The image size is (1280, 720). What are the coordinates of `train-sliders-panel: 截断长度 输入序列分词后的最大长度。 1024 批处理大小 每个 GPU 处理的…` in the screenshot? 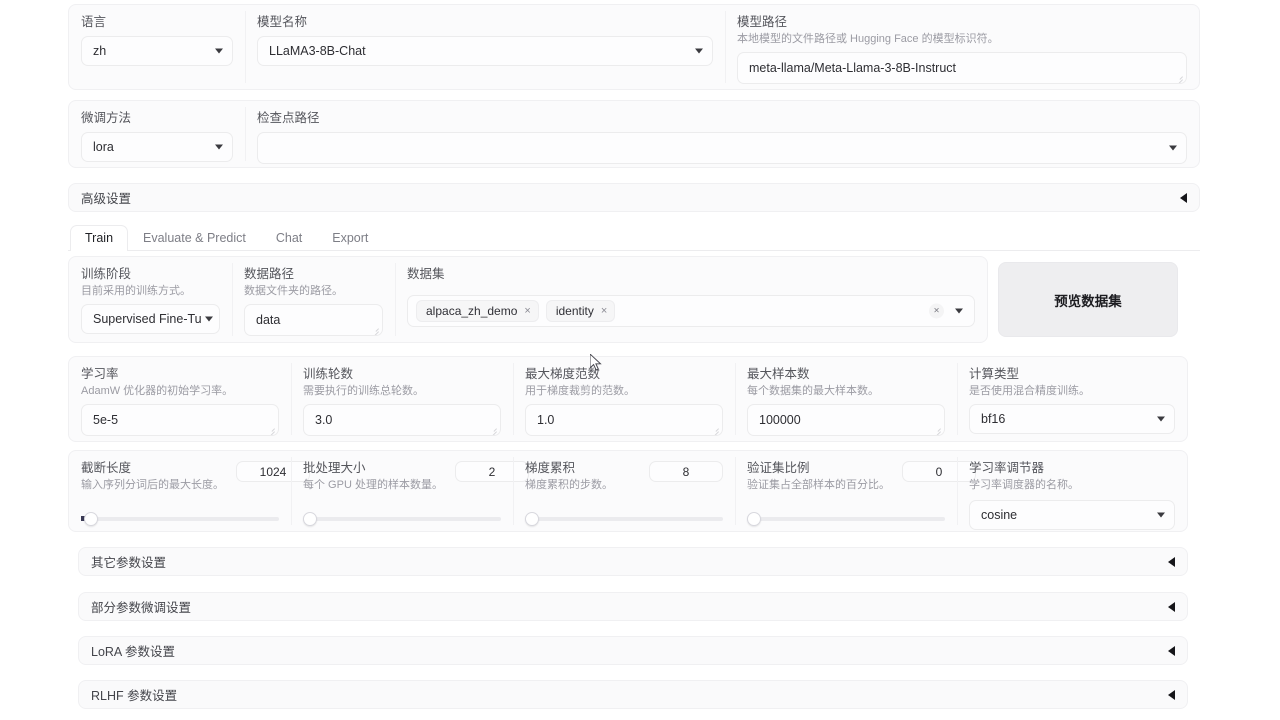 It's located at (628, 491).